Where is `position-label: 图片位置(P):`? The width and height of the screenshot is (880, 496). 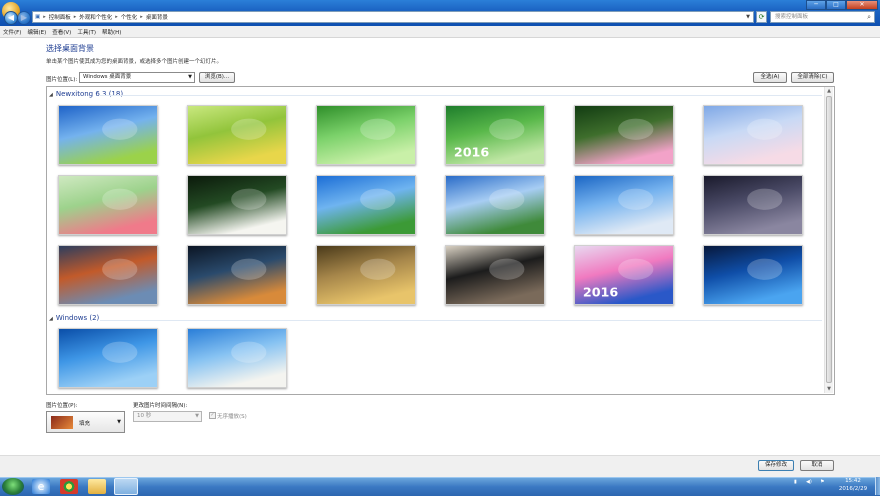 position-label: 图片位置(P): is located at coordinates (62, 406).